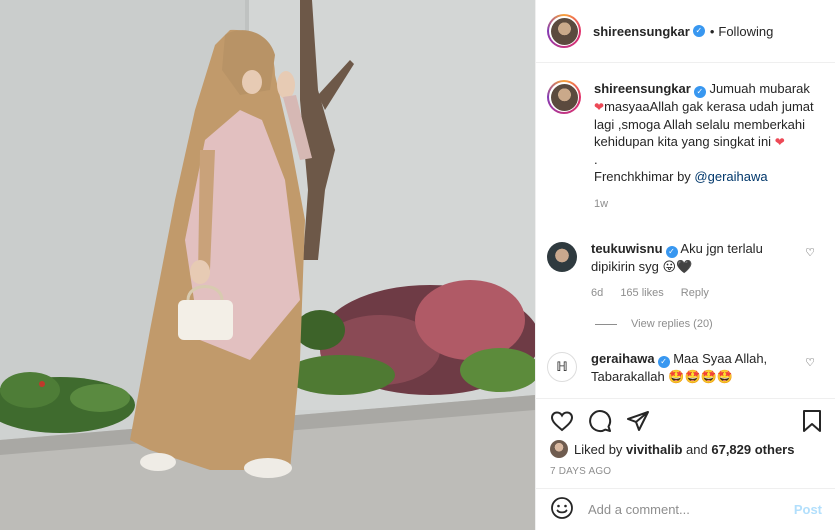  What do you see at coordinates (562, 509) in the screenshot?
I see `smiley-icon` at bounding box center [562, 509].